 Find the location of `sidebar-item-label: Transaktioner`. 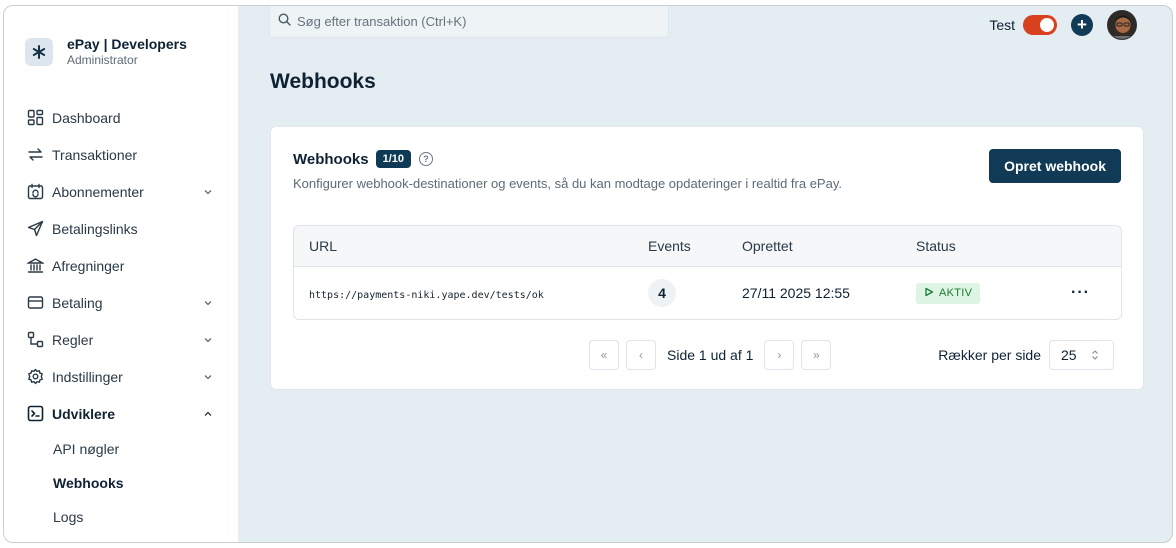

sidebar-item-label: Transaktioner is located at coordinates (95, 154).